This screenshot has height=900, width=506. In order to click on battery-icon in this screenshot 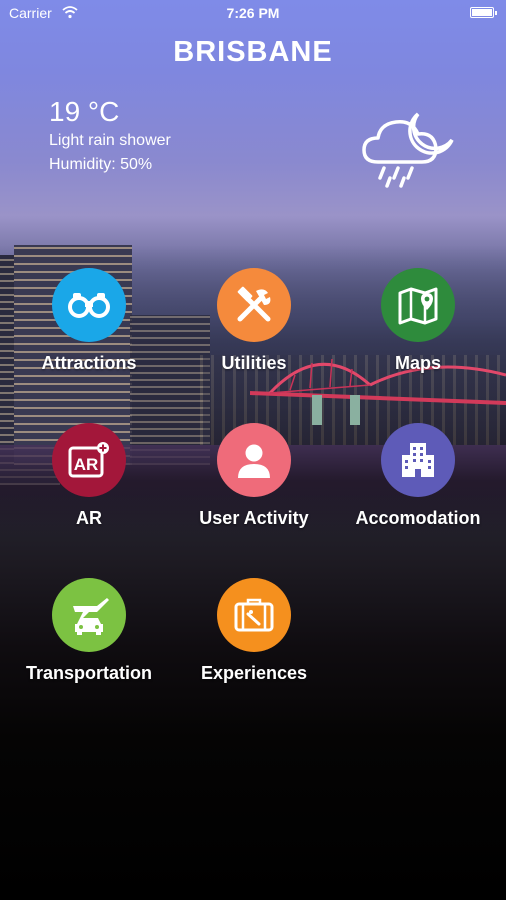, I will do `click(483, 12)`.